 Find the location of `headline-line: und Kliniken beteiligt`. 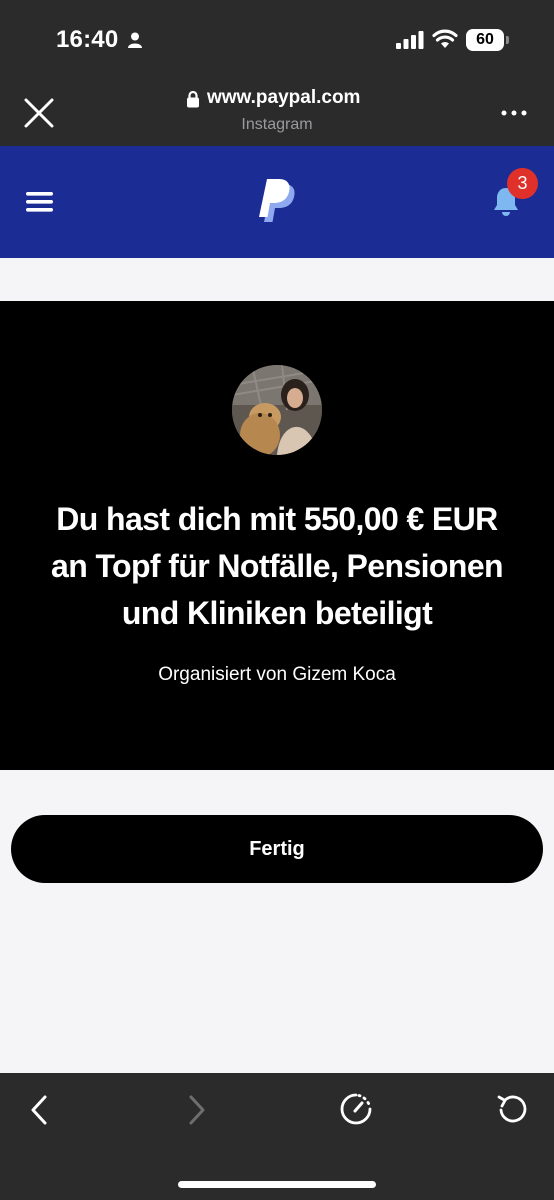

headline-line: und Kliniken beteiligt is located at coordinates (277, 613).